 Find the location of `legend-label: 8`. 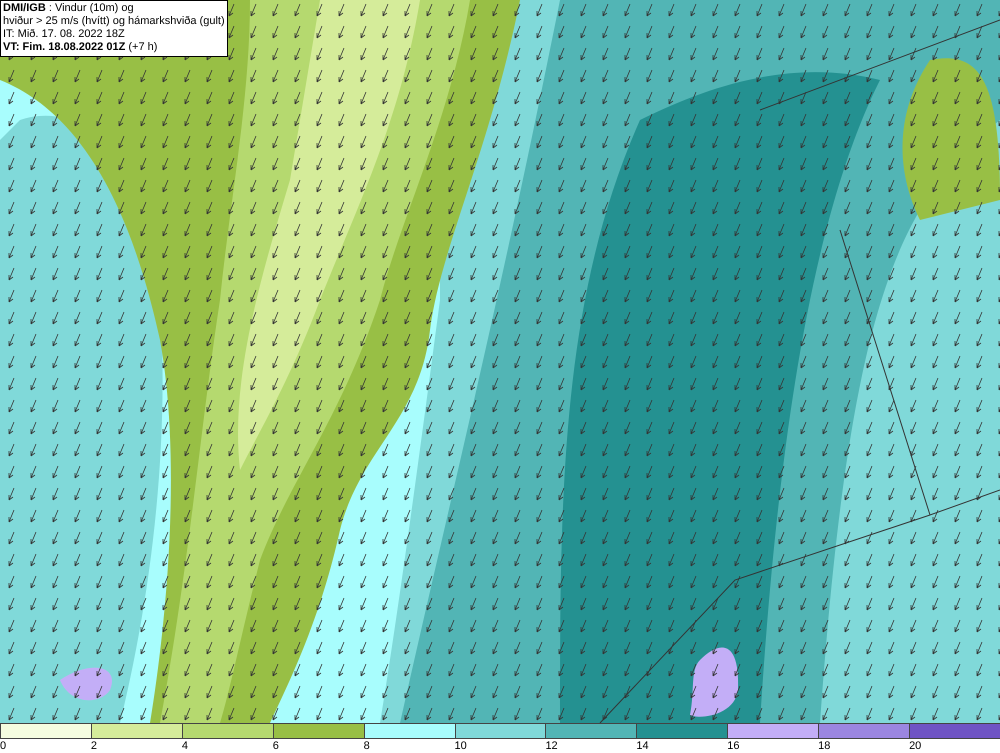

legend-label: 8 is located at coordinates (367, 746).